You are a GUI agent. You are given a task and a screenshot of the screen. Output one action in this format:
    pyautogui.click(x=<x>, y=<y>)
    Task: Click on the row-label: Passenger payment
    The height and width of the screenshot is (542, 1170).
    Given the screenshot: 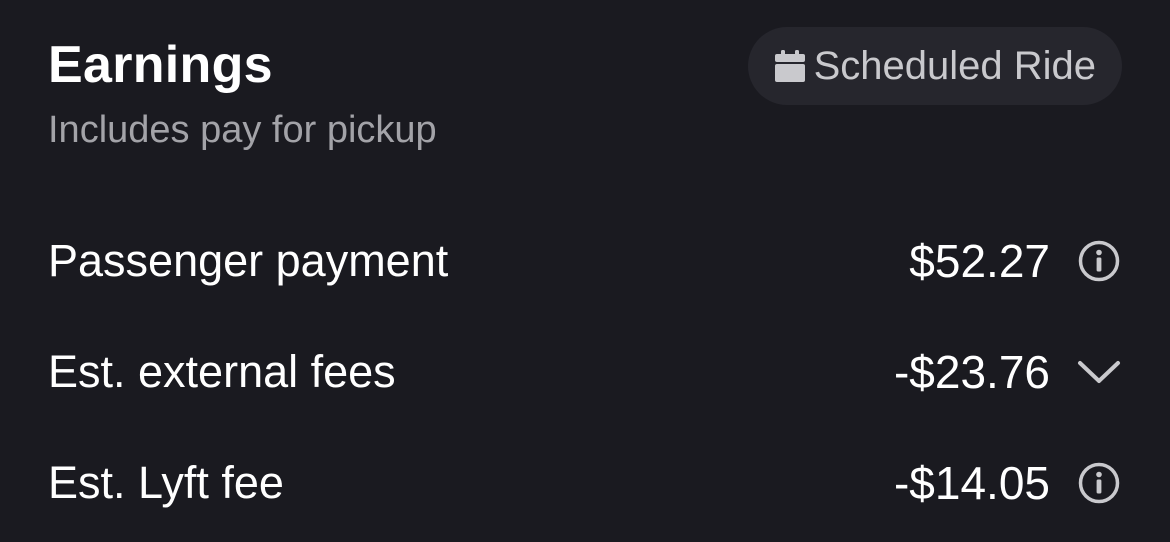 What is the action you would take?
    pyautogui.click(x=248, y=260)
    